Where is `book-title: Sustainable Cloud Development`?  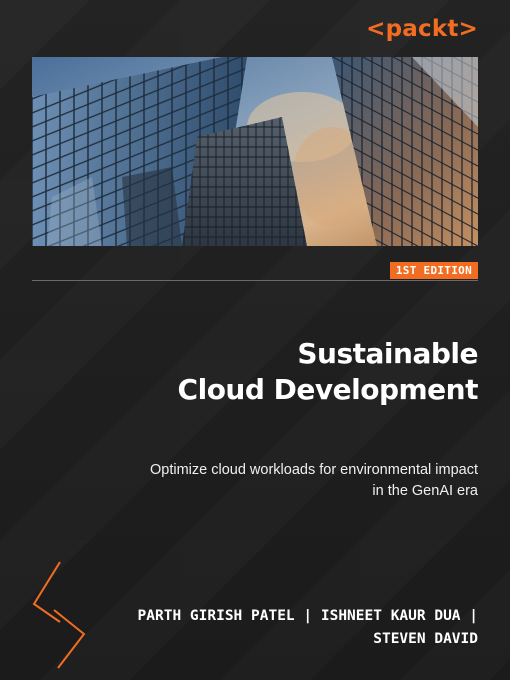
book-title: Sustainable Cloud Development is located at coordinates (268, 372).